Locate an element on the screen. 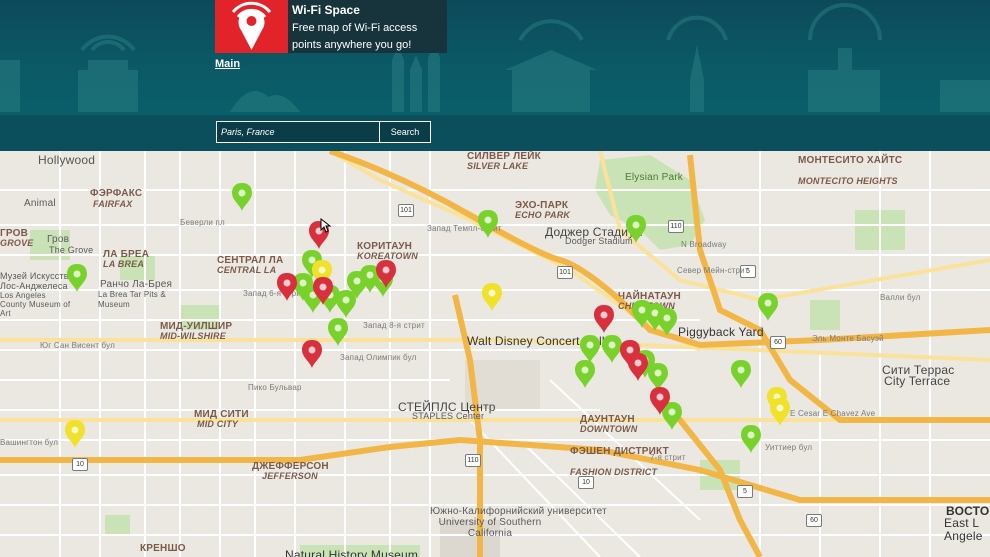 This screenshot has height=557, width=990. wifi-pin-icon is located at coordinates (251, 26).